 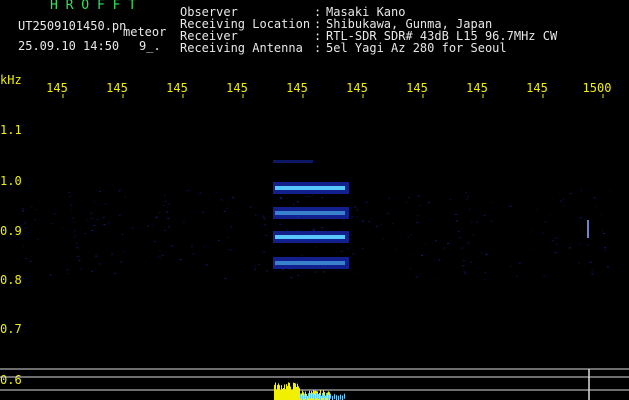 I want to click on counter-label: 9_., so click(x=150, y=46).